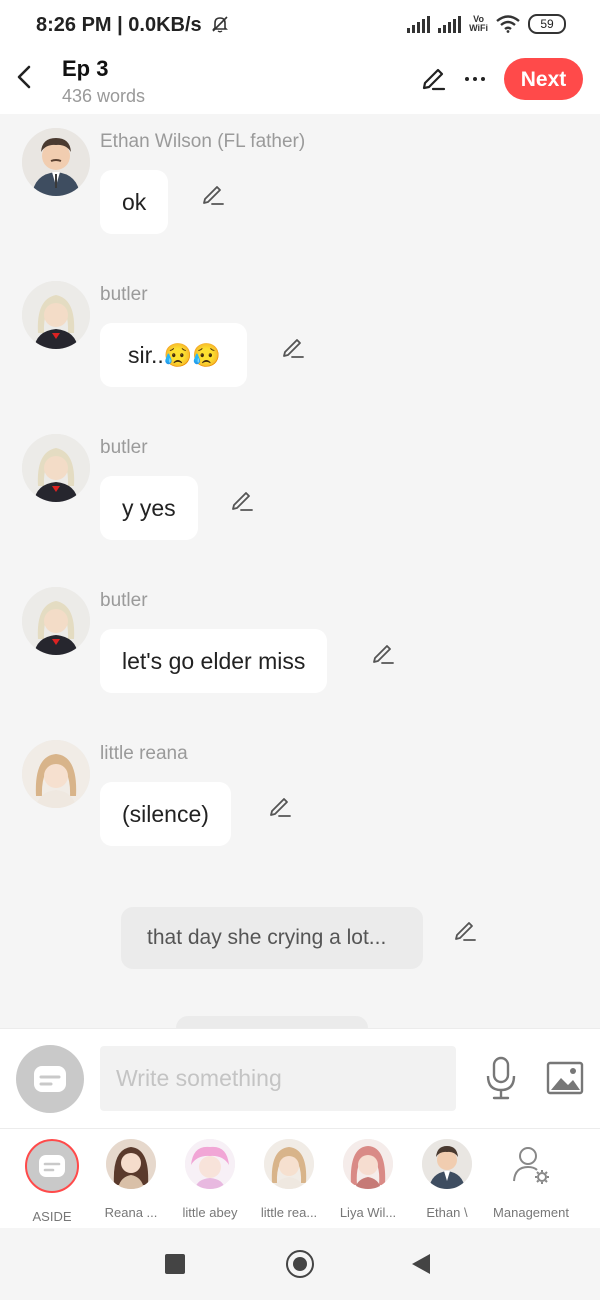 The height and width of the screenshot is (1300, 600). Describe the element at coordinates (272, 1022) in the screenshot. I see `partial-message-bubble` at that location.